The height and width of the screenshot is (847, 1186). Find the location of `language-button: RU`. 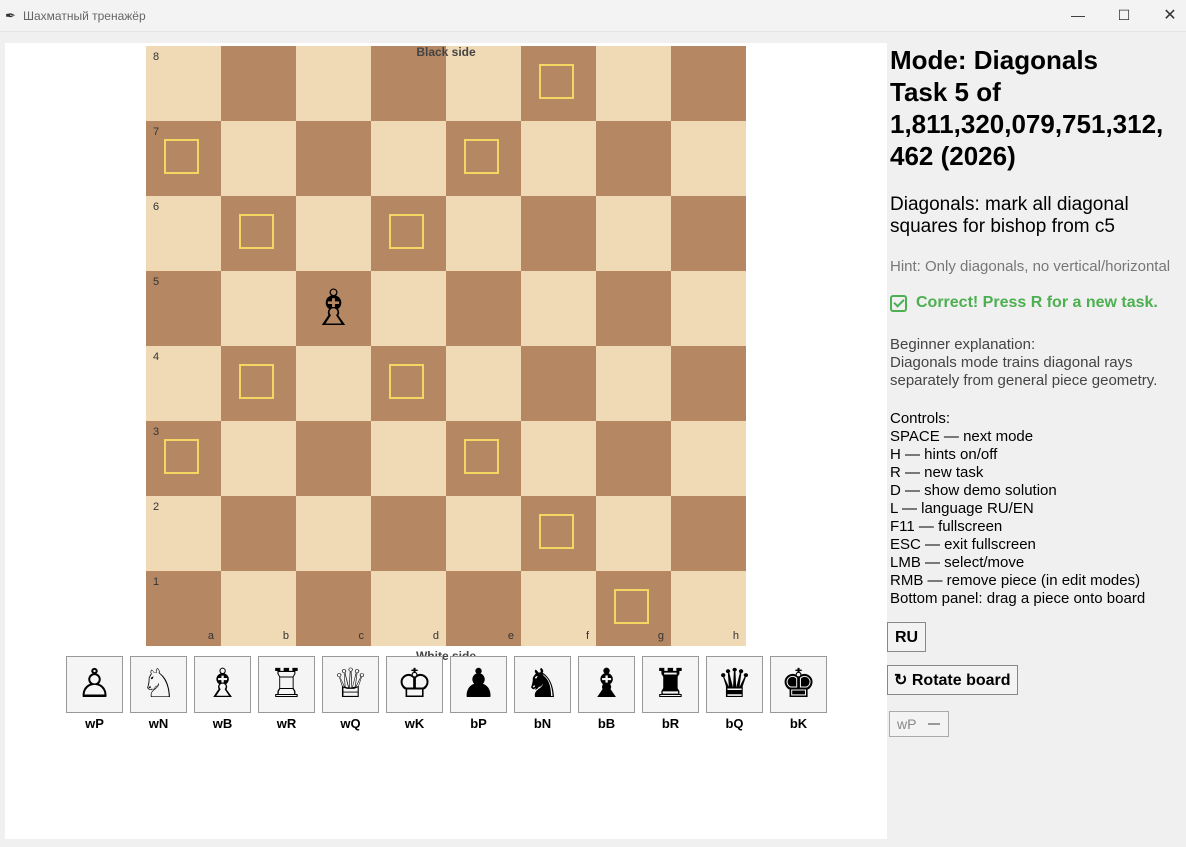

language-button: RU is located at coordinates (906, 637).